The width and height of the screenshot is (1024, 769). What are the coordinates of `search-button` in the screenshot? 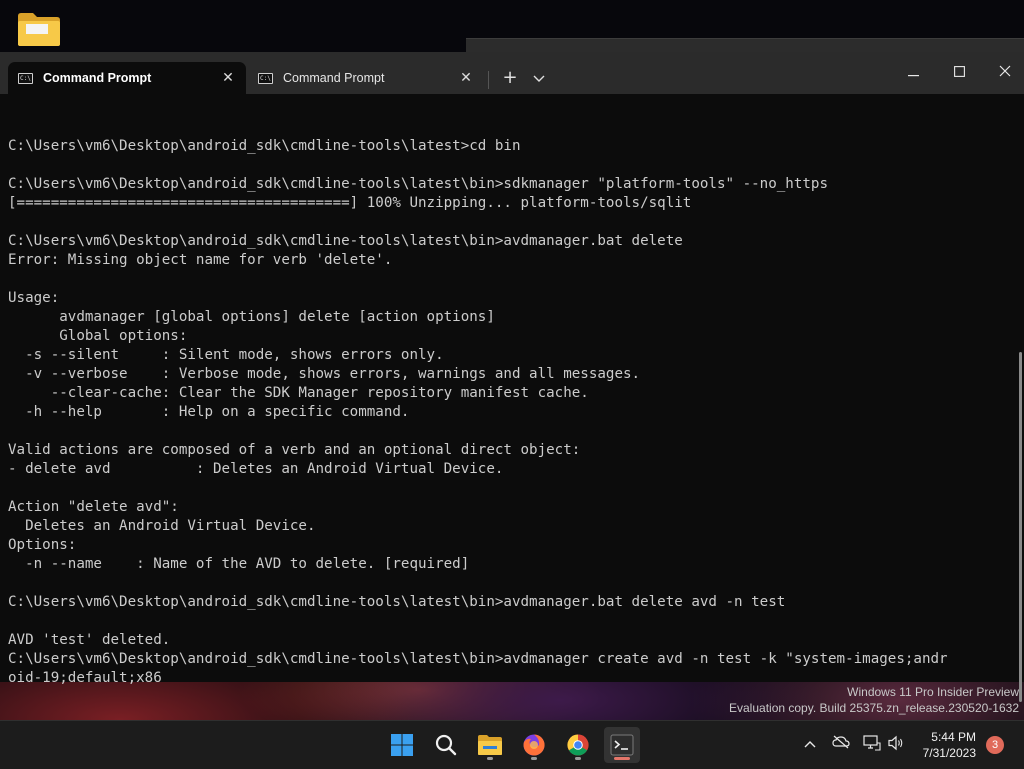 It's located at (446, 745).